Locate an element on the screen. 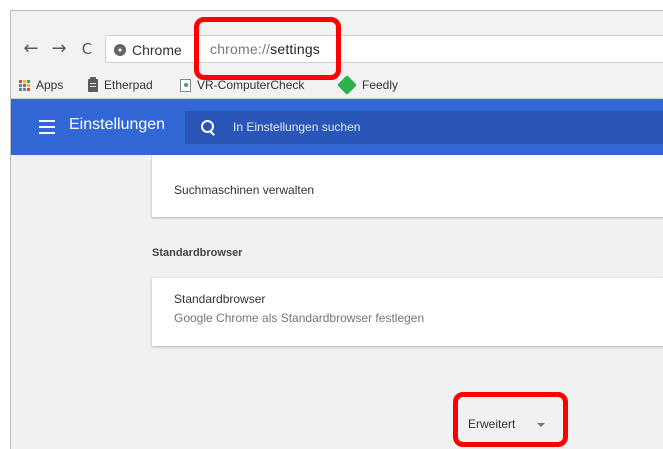 The height and width of the screenshot is (449, 663). site-info-chip: Chrome is located at coordinates (148, 50).